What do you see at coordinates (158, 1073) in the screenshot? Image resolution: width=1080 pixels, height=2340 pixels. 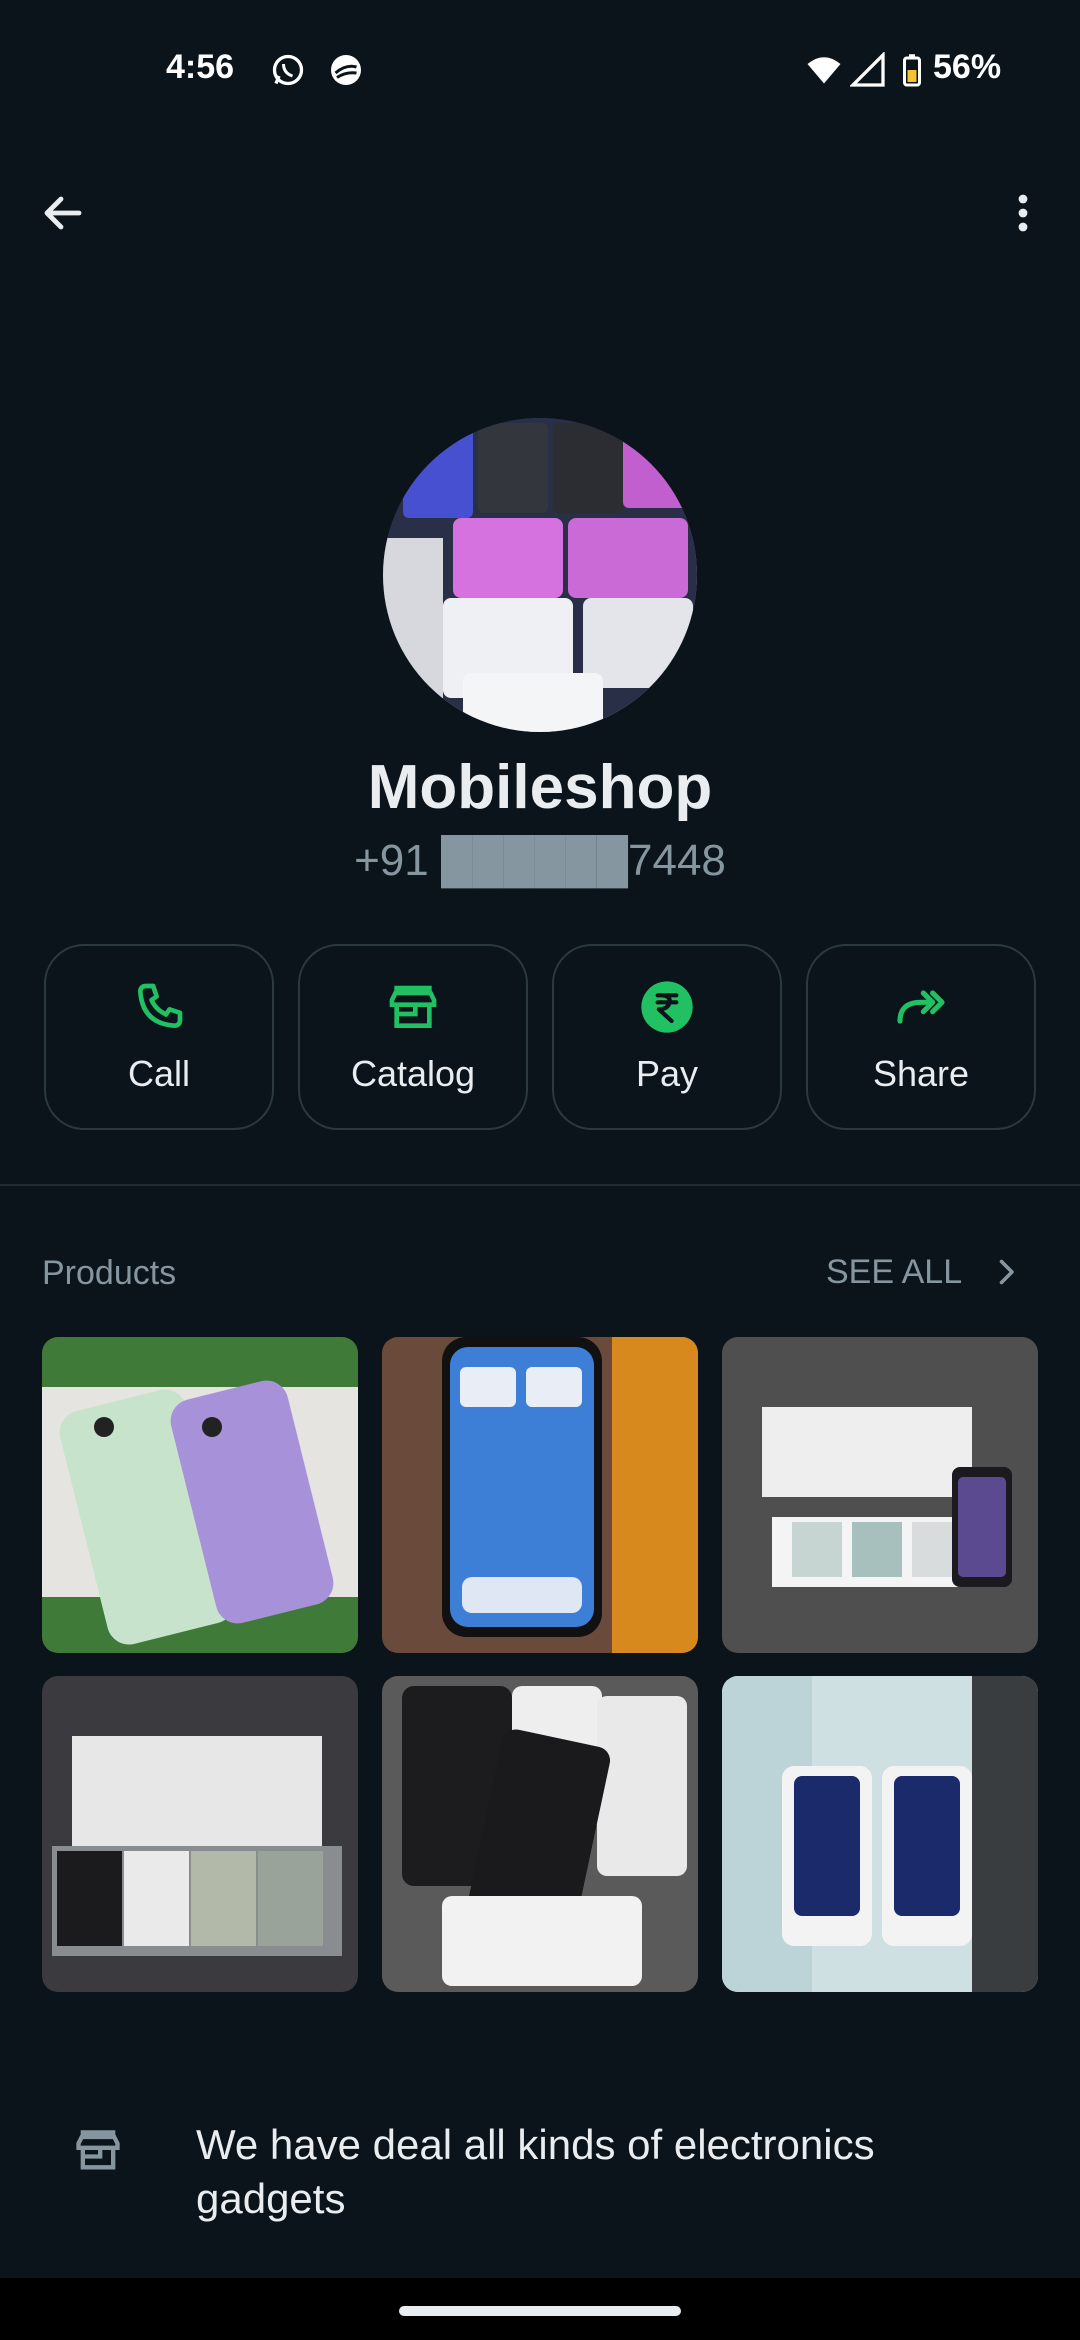 I see `call-label: Call` at bounding box center [158, 1073].